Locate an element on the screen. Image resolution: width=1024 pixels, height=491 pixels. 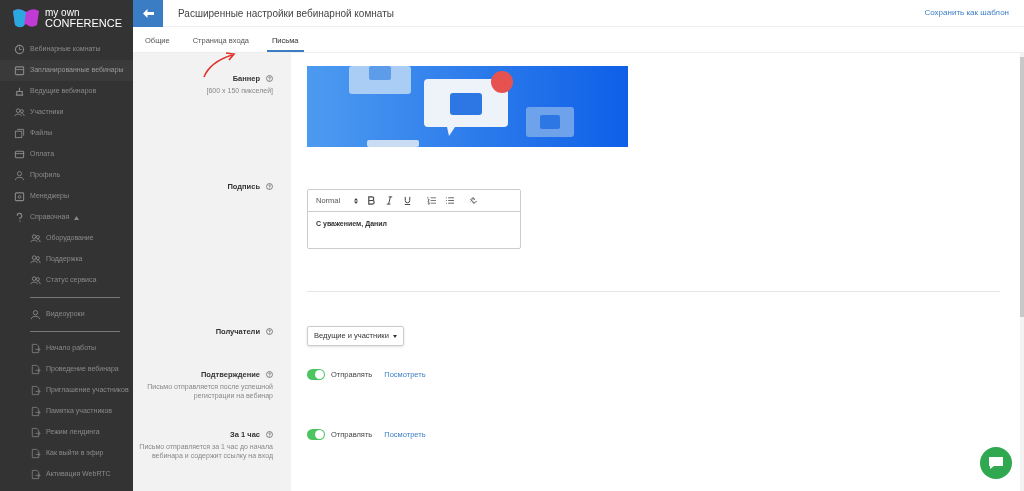
chat-button is located at coordinates (996, 463).